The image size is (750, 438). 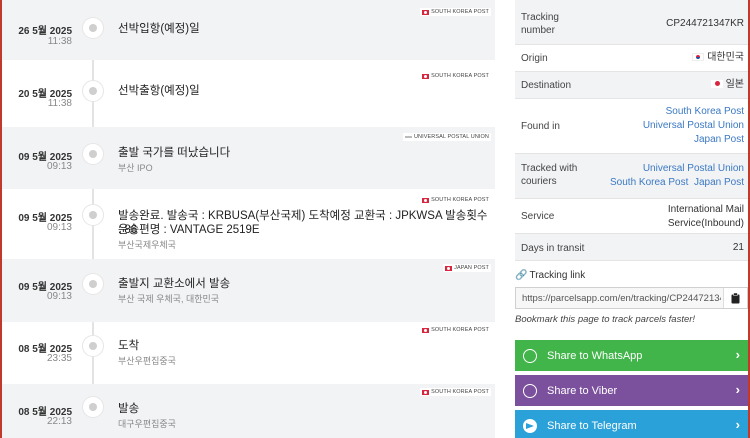 What do you see at coordinates (534, 58) in the screenshot?
I see `origin-label: Origin` at bounding box center [534, 58].